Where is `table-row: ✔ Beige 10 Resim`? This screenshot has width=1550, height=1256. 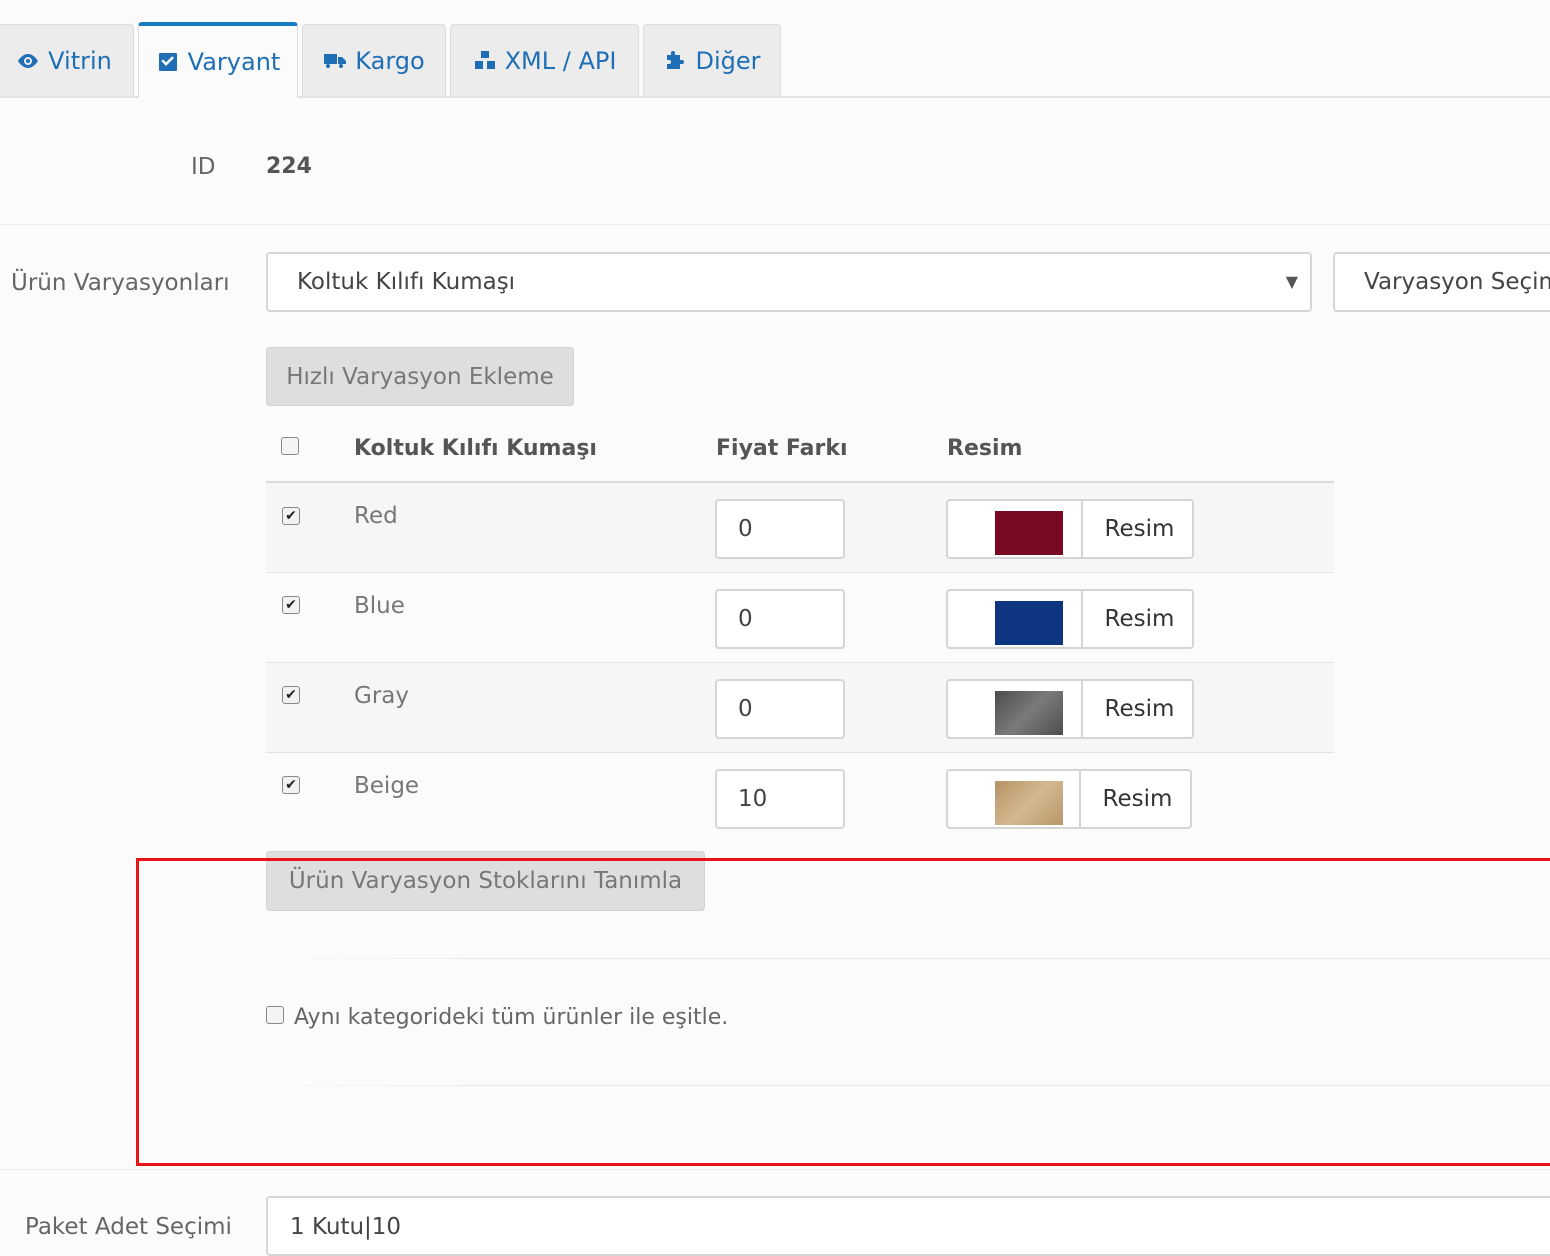
table-row: ✔ Beige 10 Resim is located at coordinates (800, 797).